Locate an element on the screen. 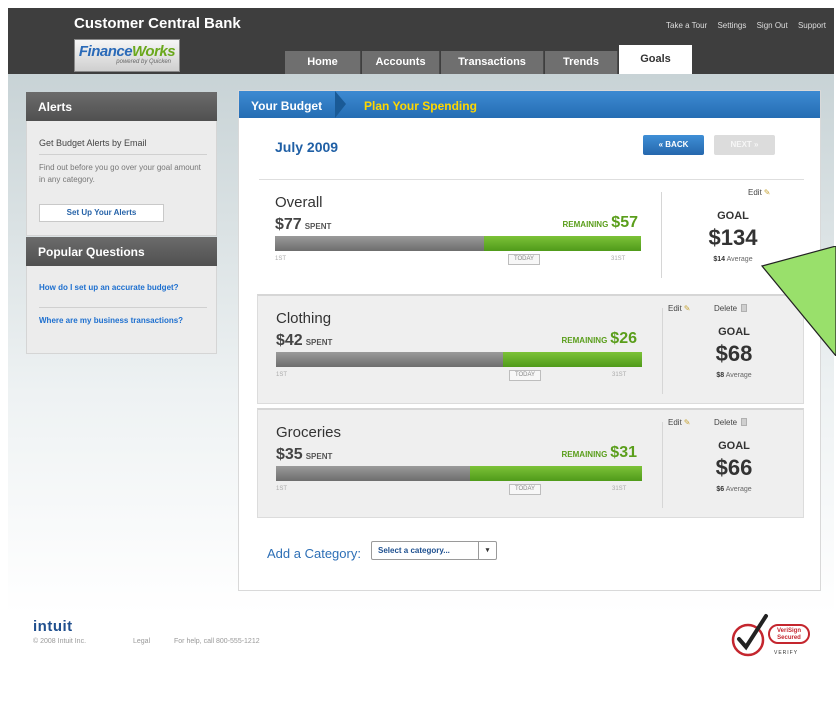 The image size is (836, 706). intuit-logo: intuit is located at coordinates (53, 626).